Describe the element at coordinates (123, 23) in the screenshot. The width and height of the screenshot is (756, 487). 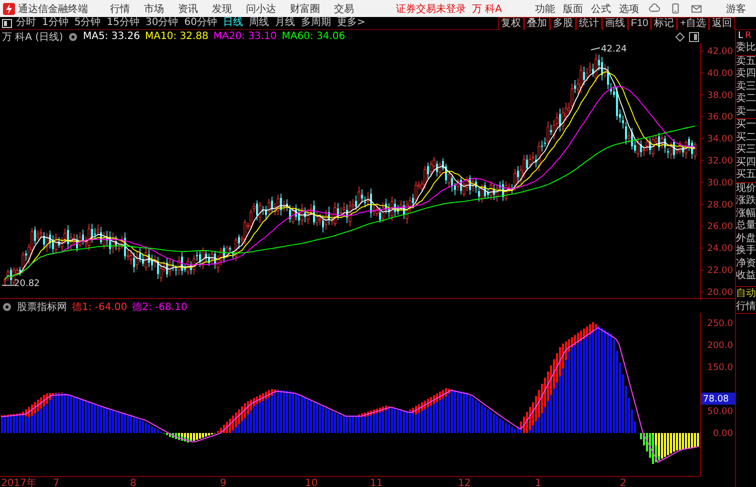
I see `period-tab: 15分钟` at that location.